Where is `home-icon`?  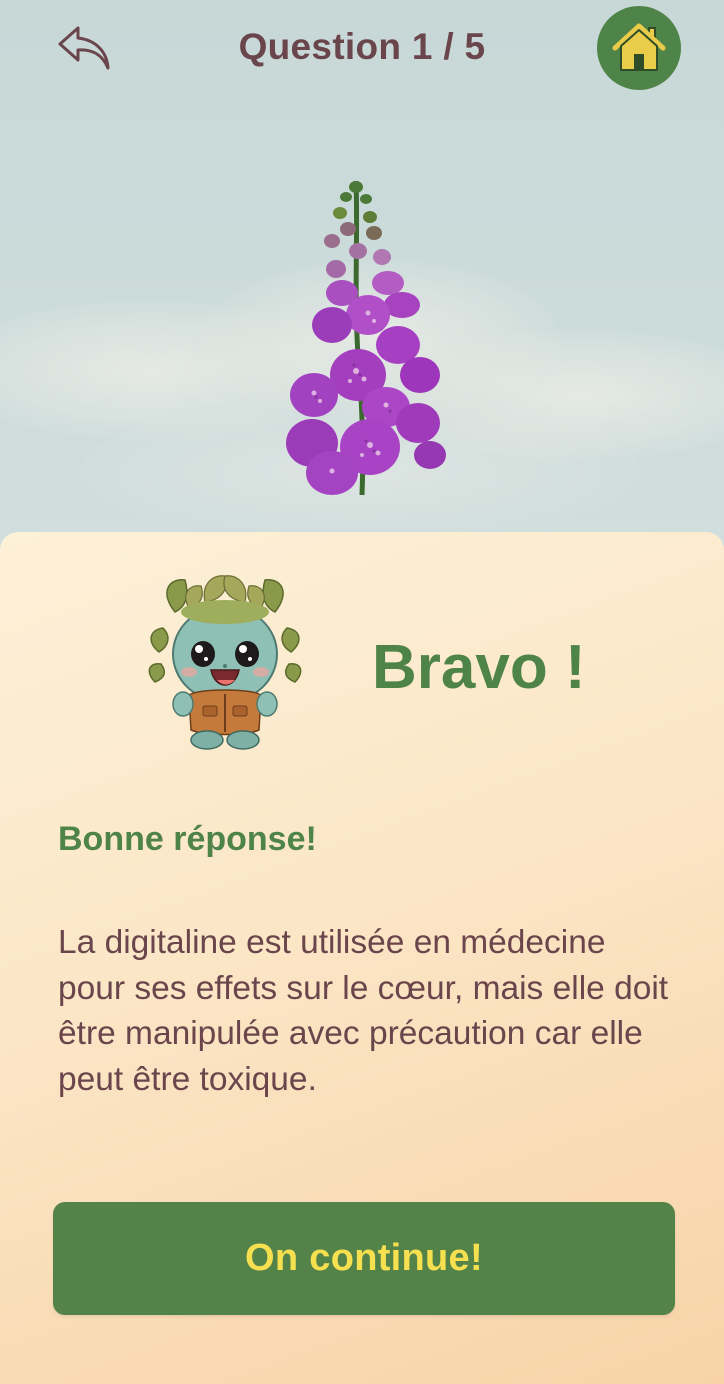 home-icon is located at coordinates (639, 47).